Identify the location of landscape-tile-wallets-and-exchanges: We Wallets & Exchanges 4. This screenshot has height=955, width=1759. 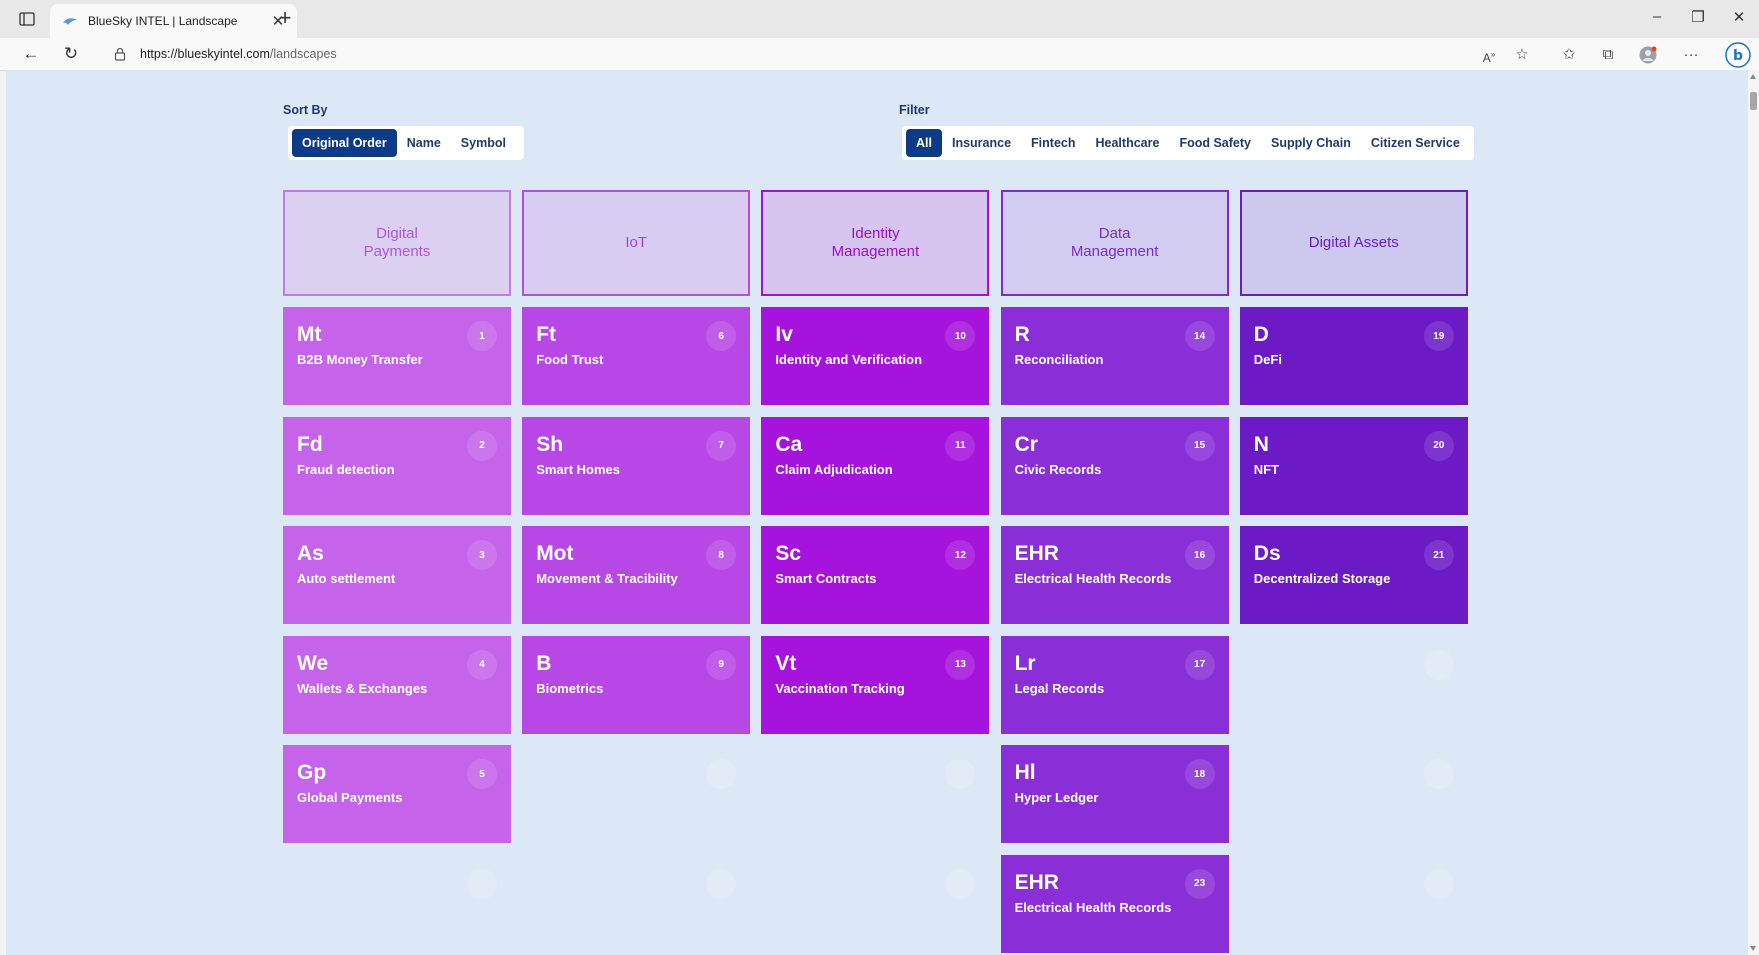
(397, 684).